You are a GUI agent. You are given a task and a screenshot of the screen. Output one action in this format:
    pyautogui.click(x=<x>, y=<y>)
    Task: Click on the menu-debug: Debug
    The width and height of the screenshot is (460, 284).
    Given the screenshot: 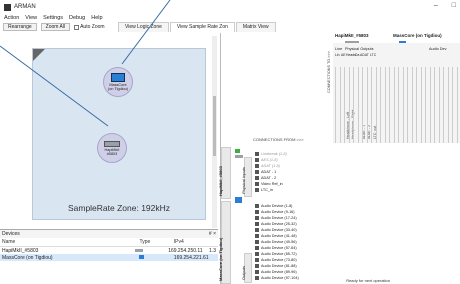 What is the action you would take?
    pyautogui.click(x=77, y=18)
    